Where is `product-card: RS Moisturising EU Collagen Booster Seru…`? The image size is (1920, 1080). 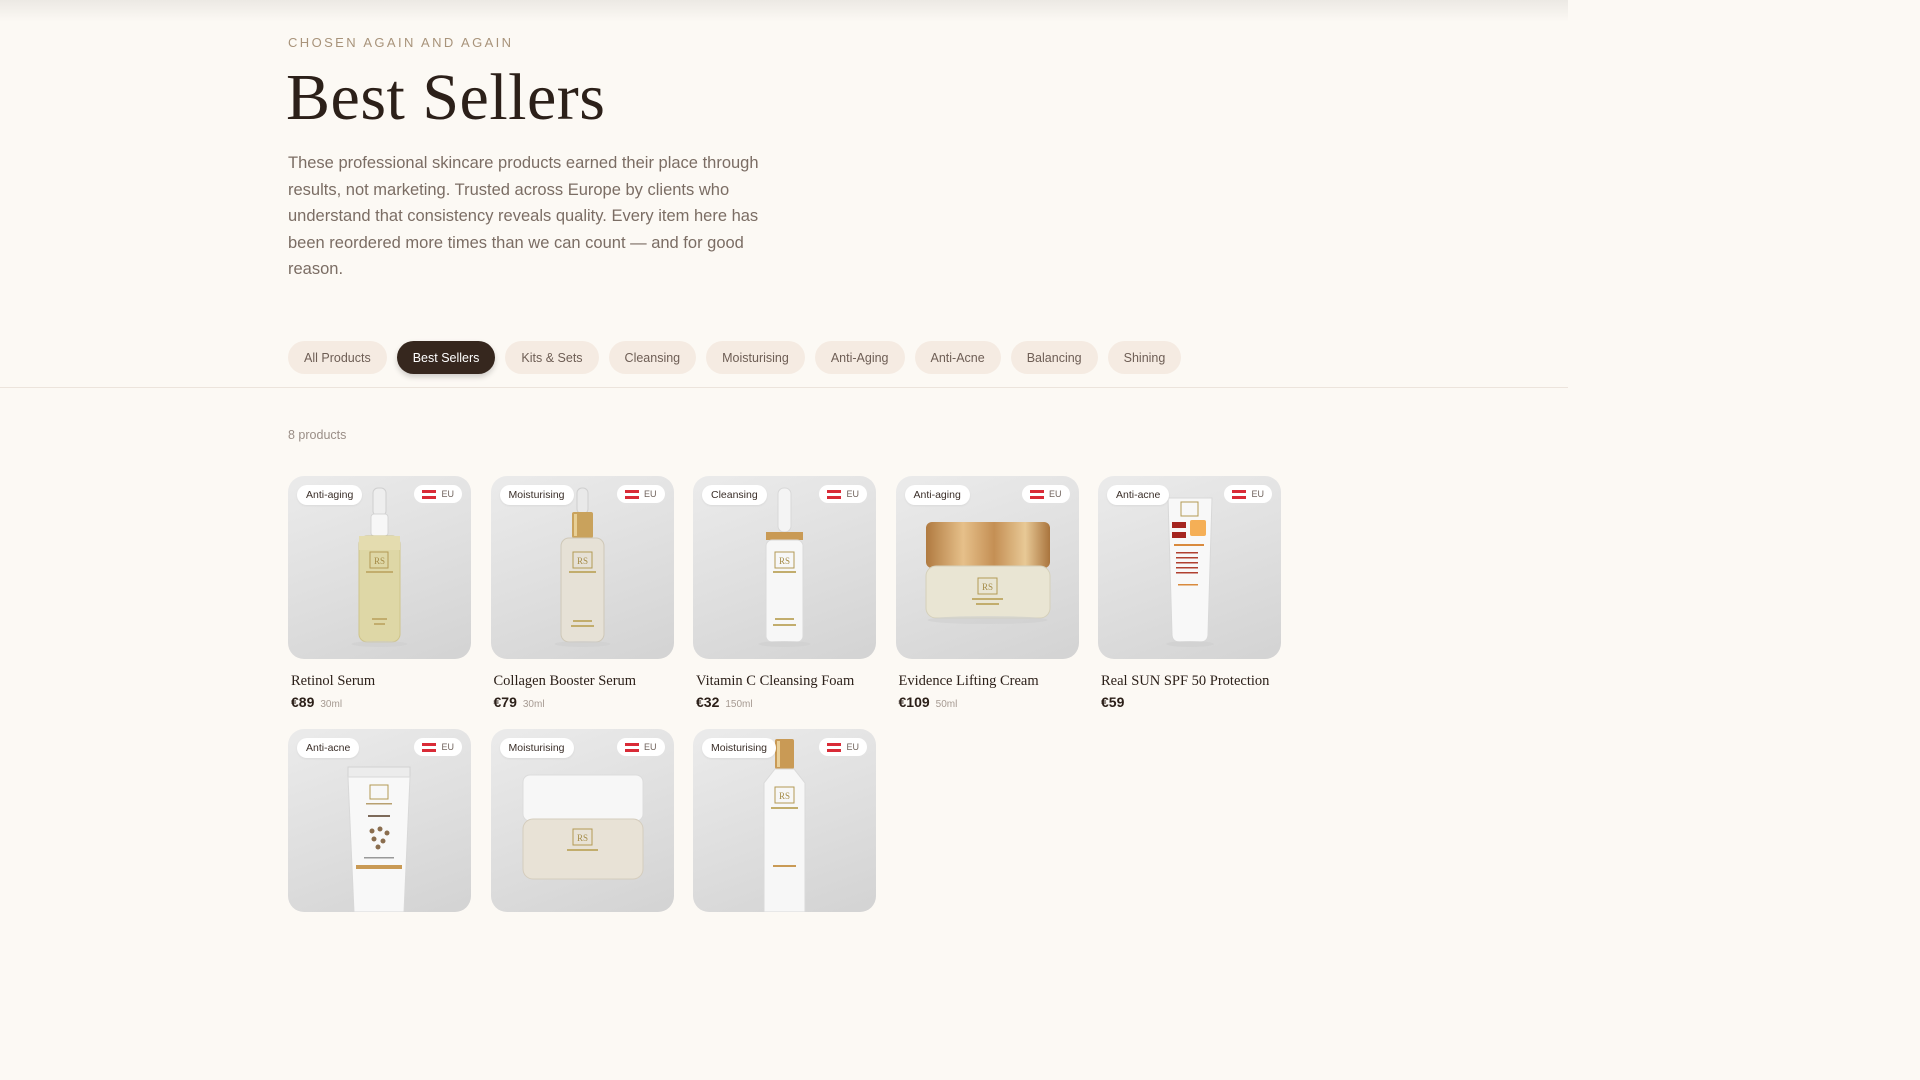
product-card: RS Moisturising EU Collagen Booster Seru… is located at coordinates (582, 593).